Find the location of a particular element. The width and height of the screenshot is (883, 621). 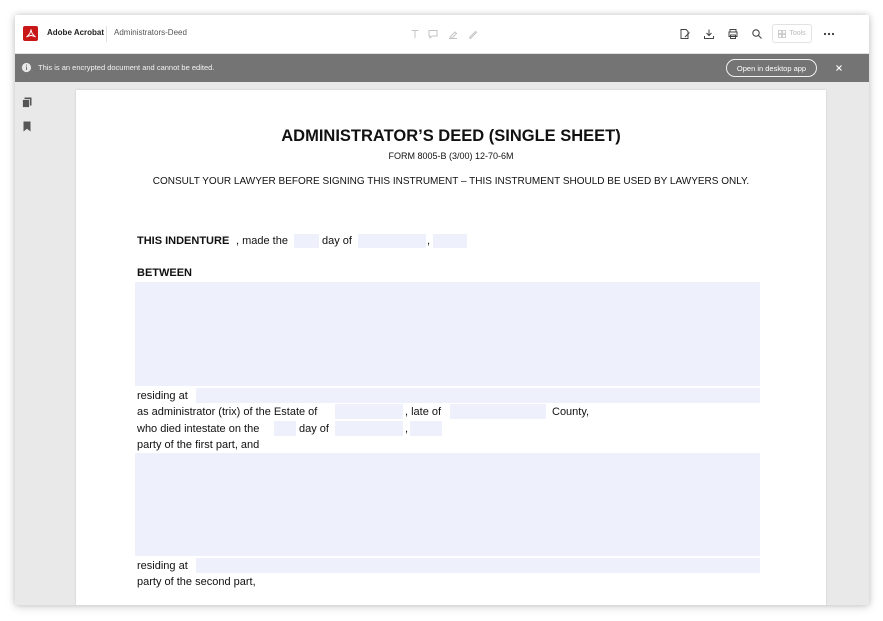

county-text: County, is located at coordinates (571, 412).